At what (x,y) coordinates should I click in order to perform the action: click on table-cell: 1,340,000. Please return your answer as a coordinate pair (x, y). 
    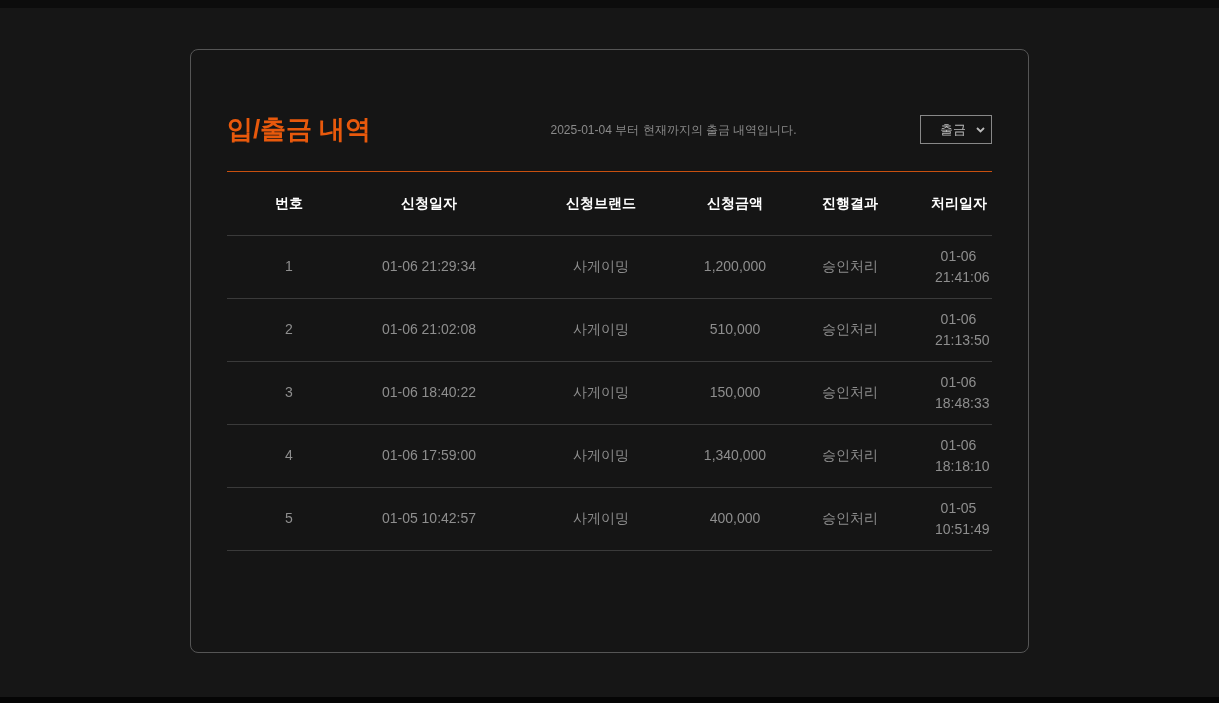
    Looking at the image, I should click on (735, 455).